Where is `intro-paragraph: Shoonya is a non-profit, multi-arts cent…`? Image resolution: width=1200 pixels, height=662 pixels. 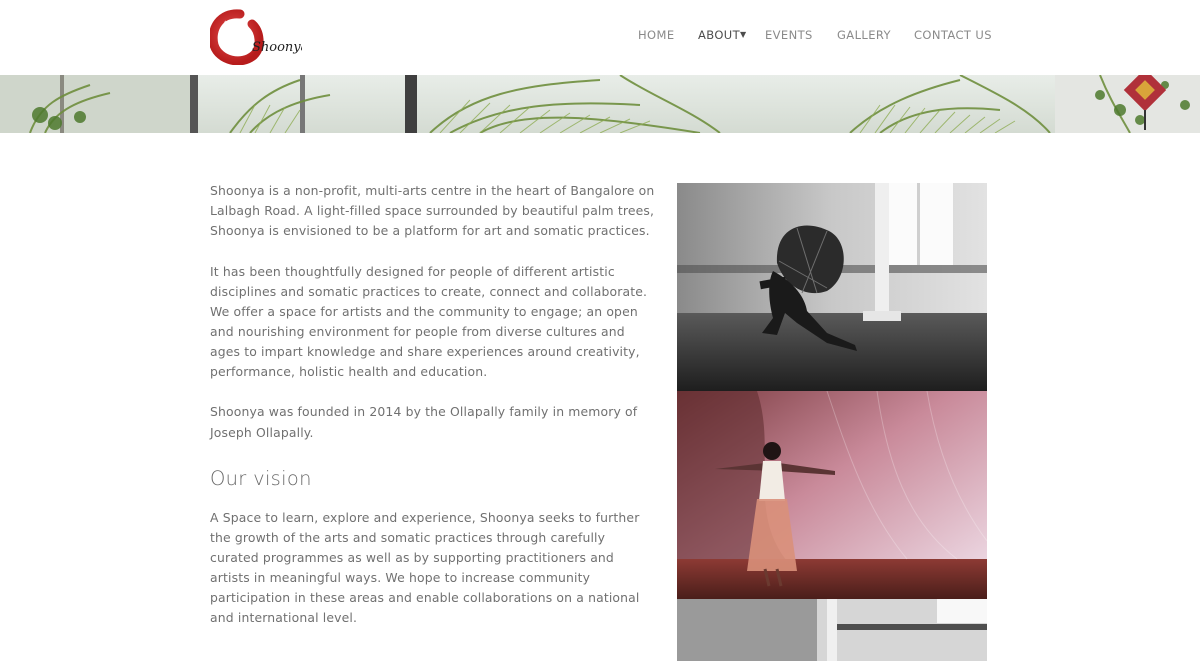
intro-paragraph: Shoonya is a non-profit, multi-arts cent… is located at coordinates (432, 211).